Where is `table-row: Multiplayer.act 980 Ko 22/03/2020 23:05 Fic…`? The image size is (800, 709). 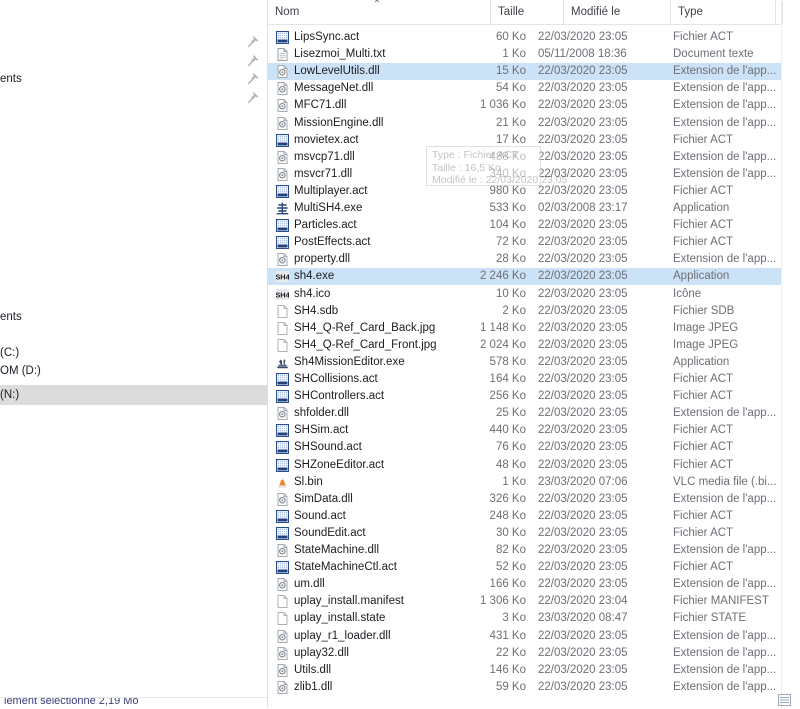 table-row: Multiplayer.act 980 Ko 22/03/2020 23:05 Fic… is located at coordinates (524, 191).